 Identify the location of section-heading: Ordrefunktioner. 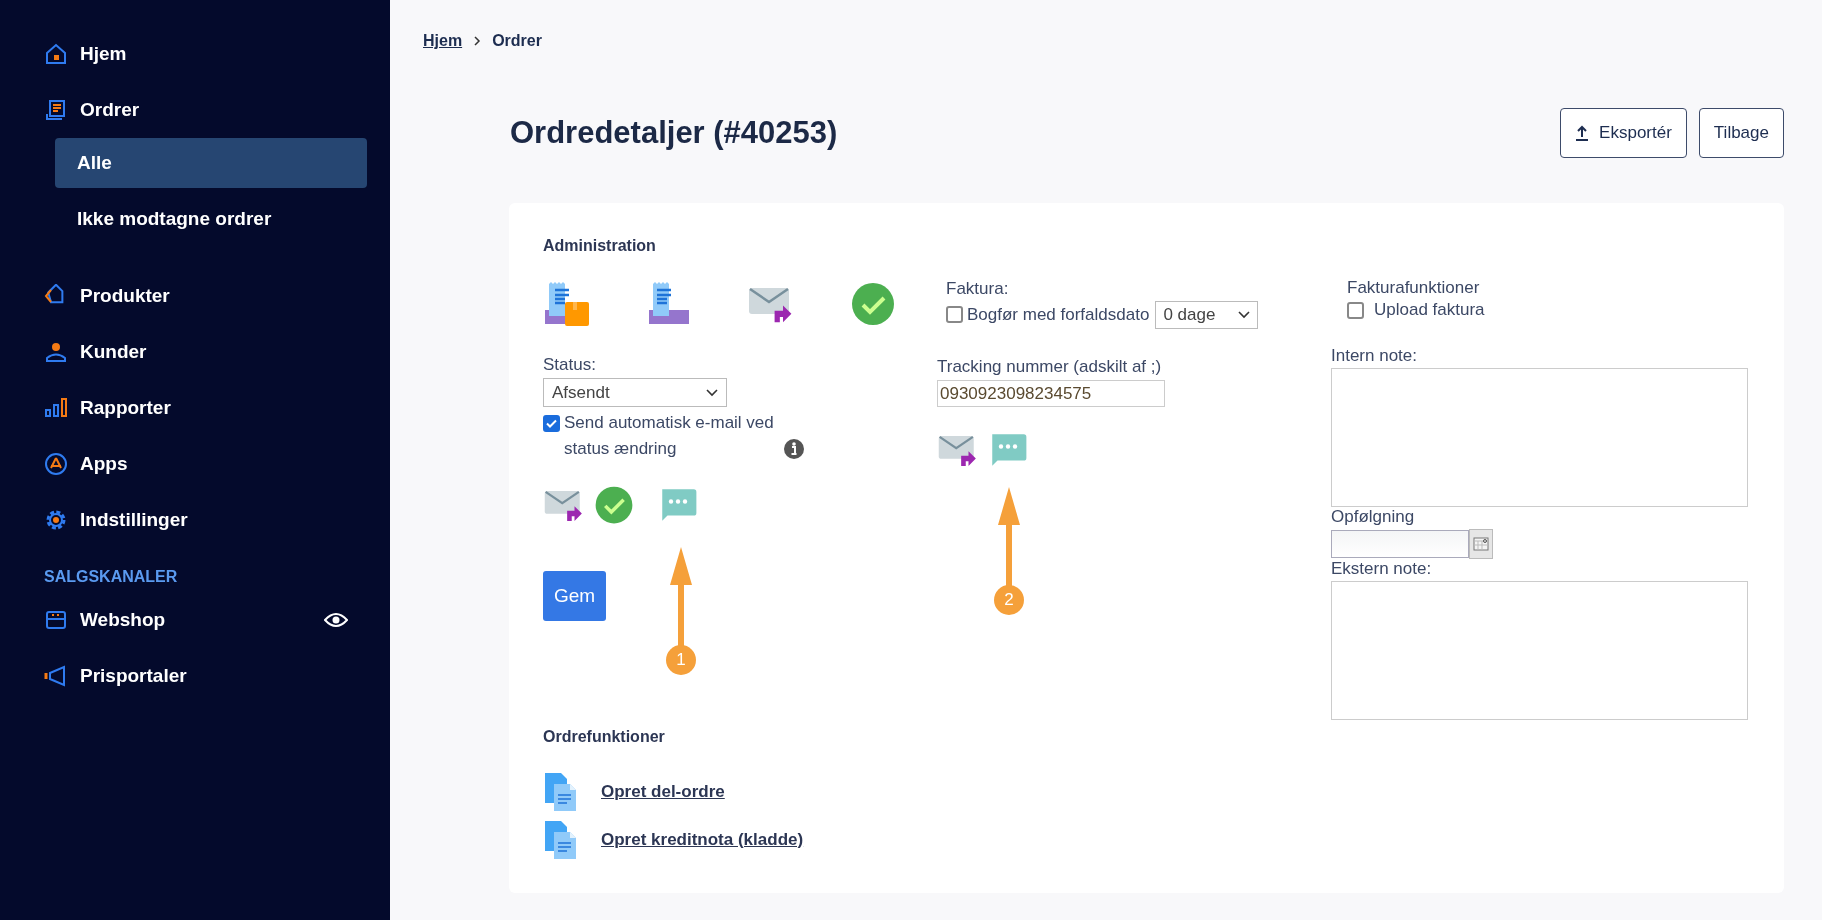
(604, 737).